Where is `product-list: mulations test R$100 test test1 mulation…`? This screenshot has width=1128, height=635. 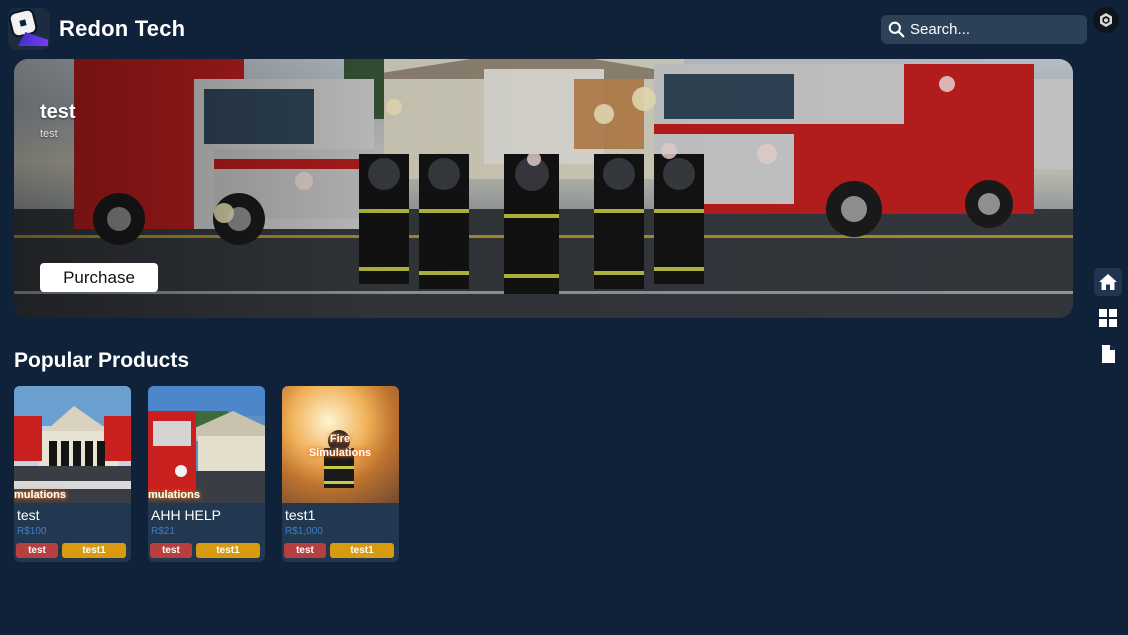
product-list: mulations test R$100 test test1 mulation… is located at coordinates (206, 474).